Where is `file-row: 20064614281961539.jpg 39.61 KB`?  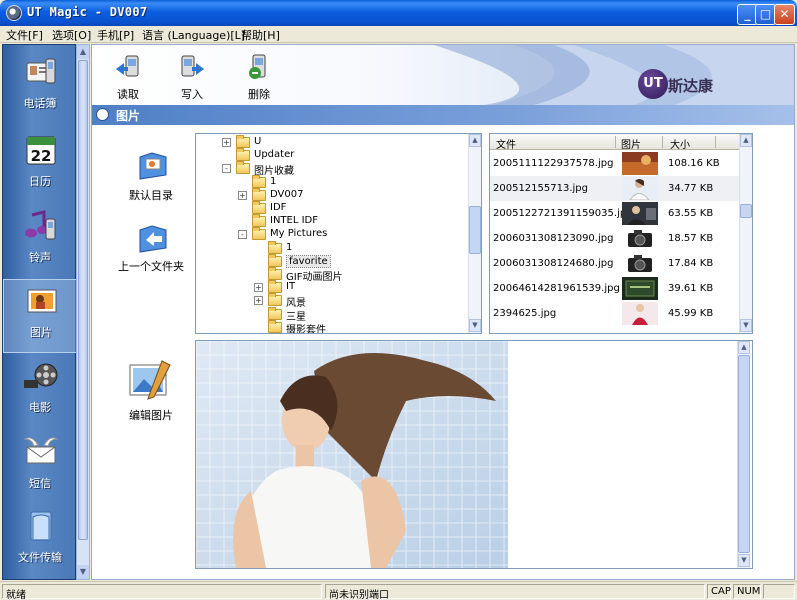
file-row: 20064614281961539.jpg 39.61 KB is located at coordinates (615, 288).